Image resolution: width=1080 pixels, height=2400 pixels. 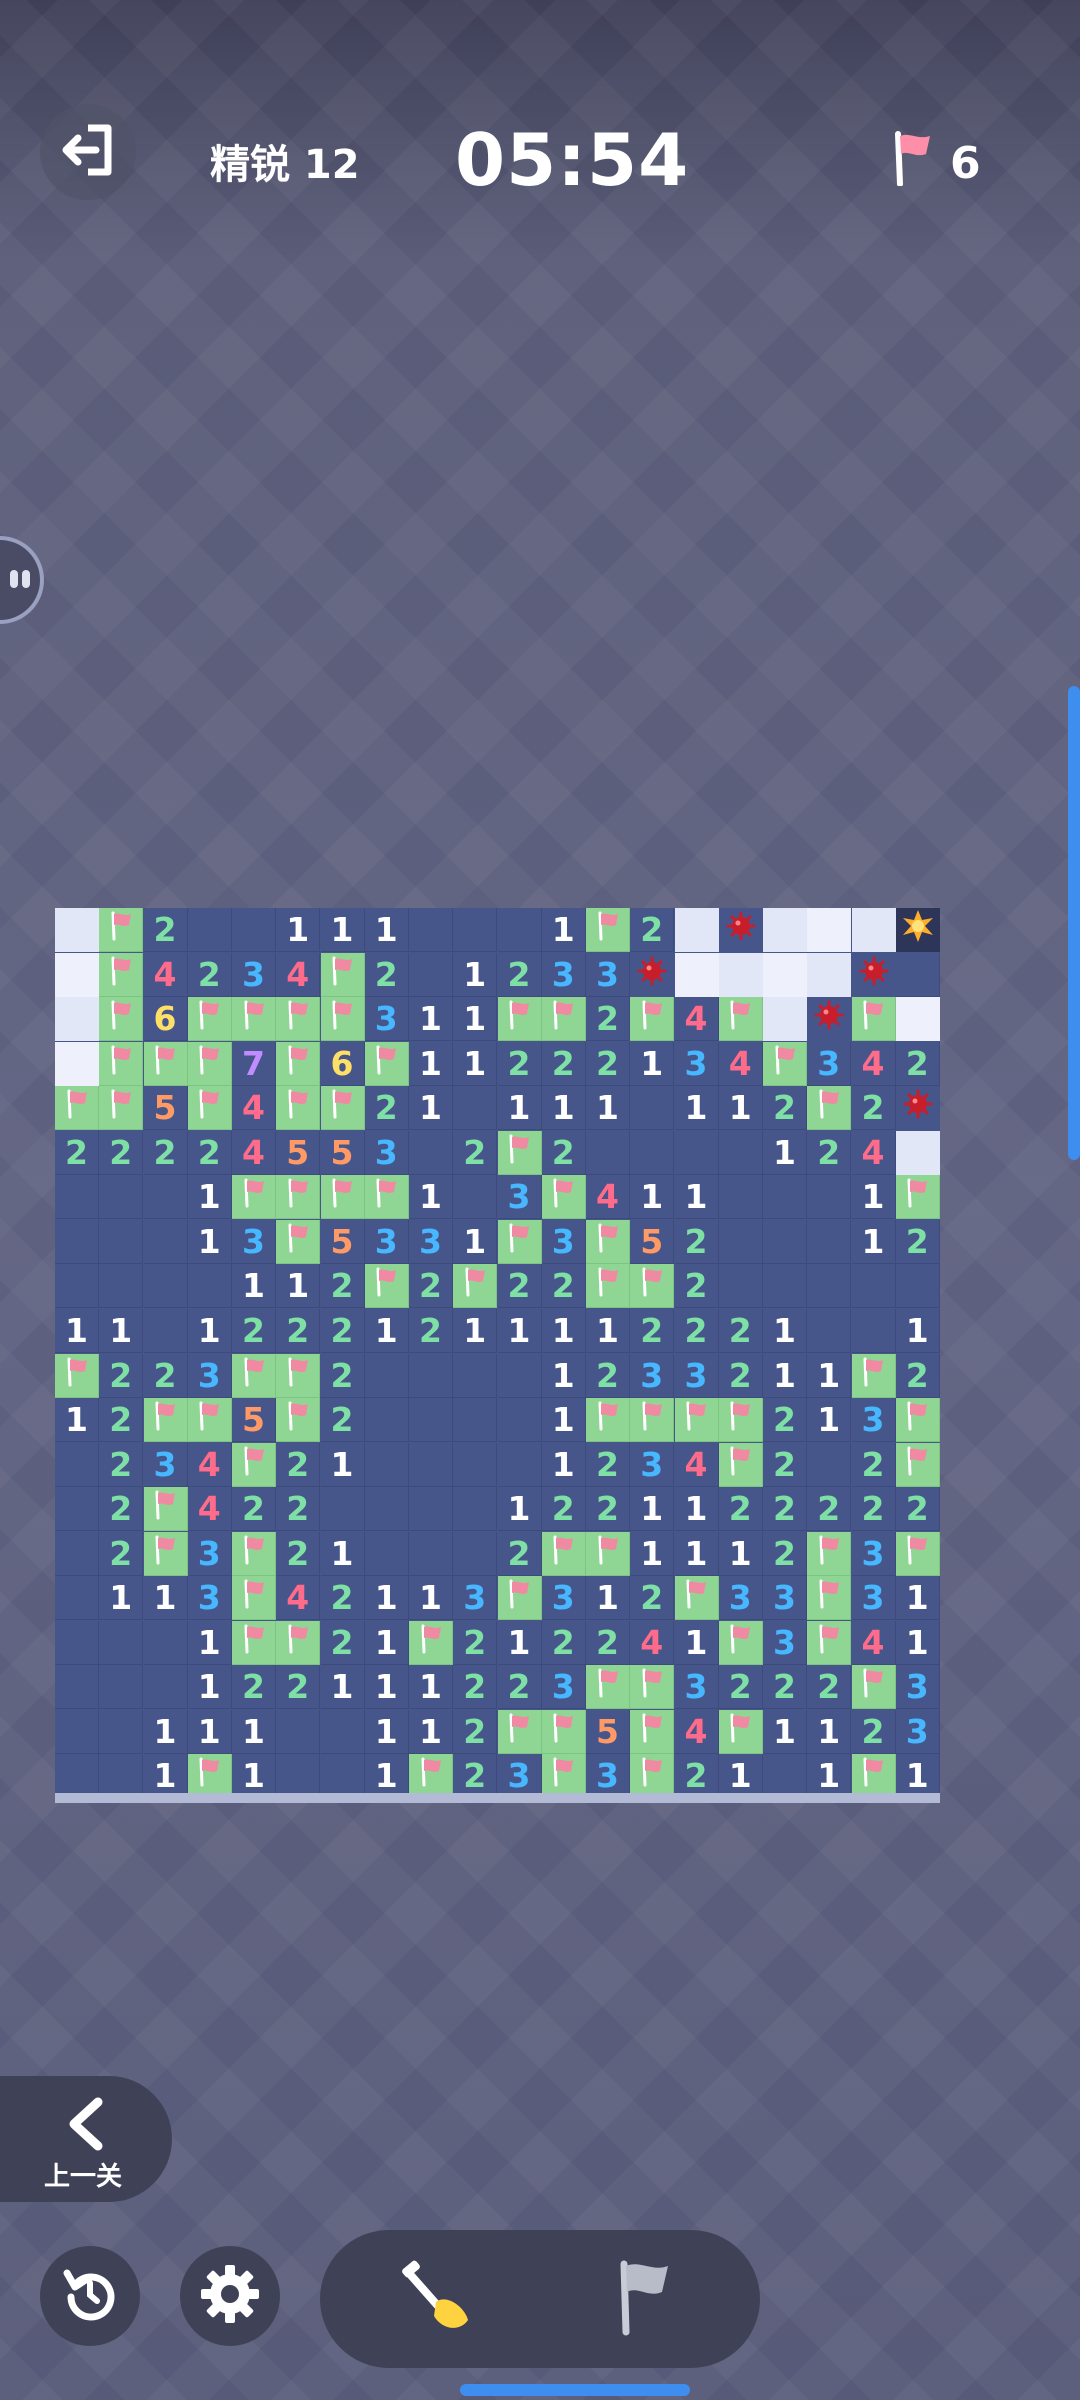 What do you see at coordinates (1074, 923) in the screenshot?
I see `scrollbar` at bounding box center [1074, 923].